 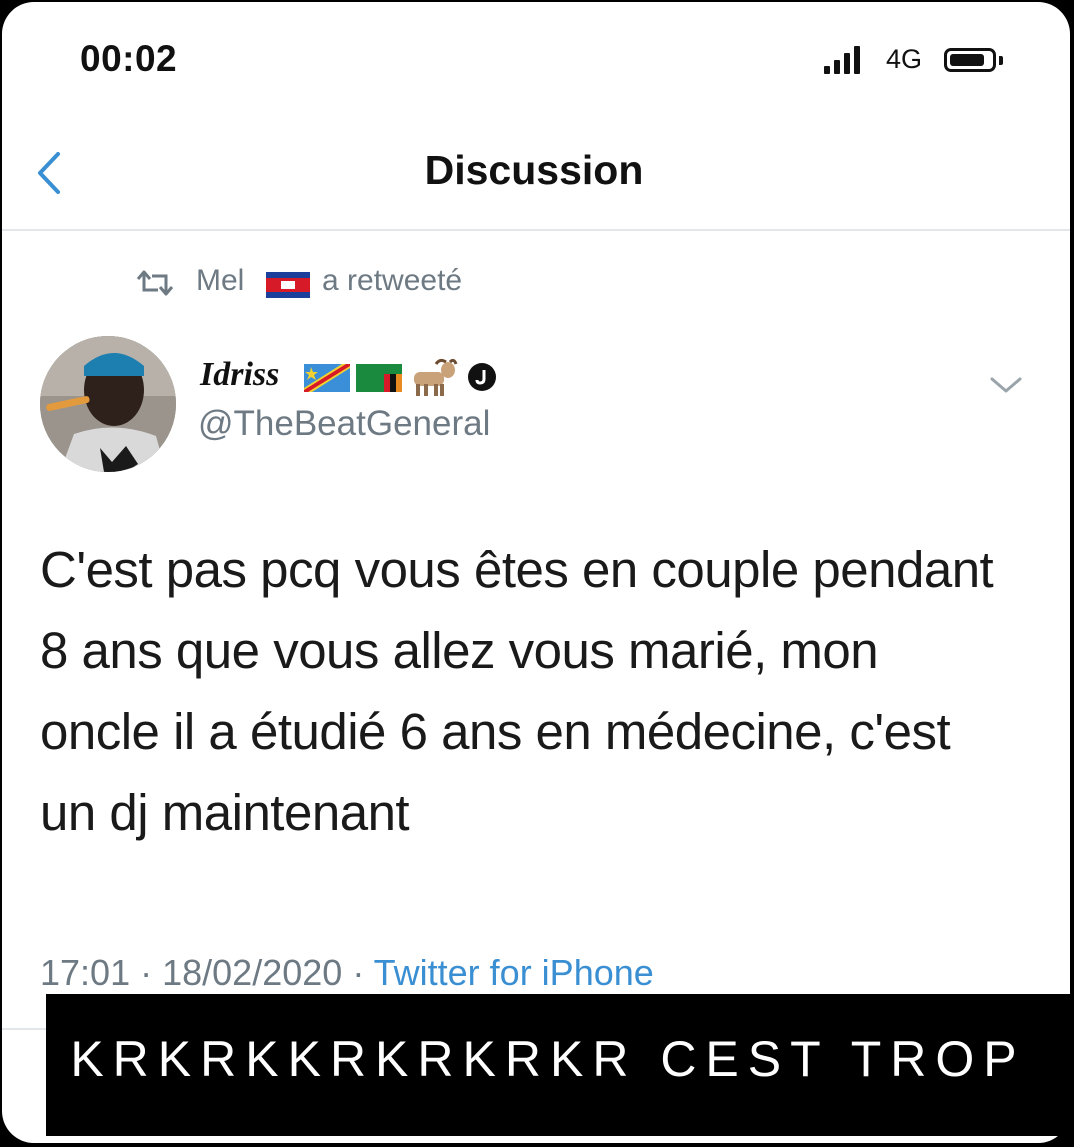 I want to click on retweet-action-label: a retweeté, so click(x=392, y=280).